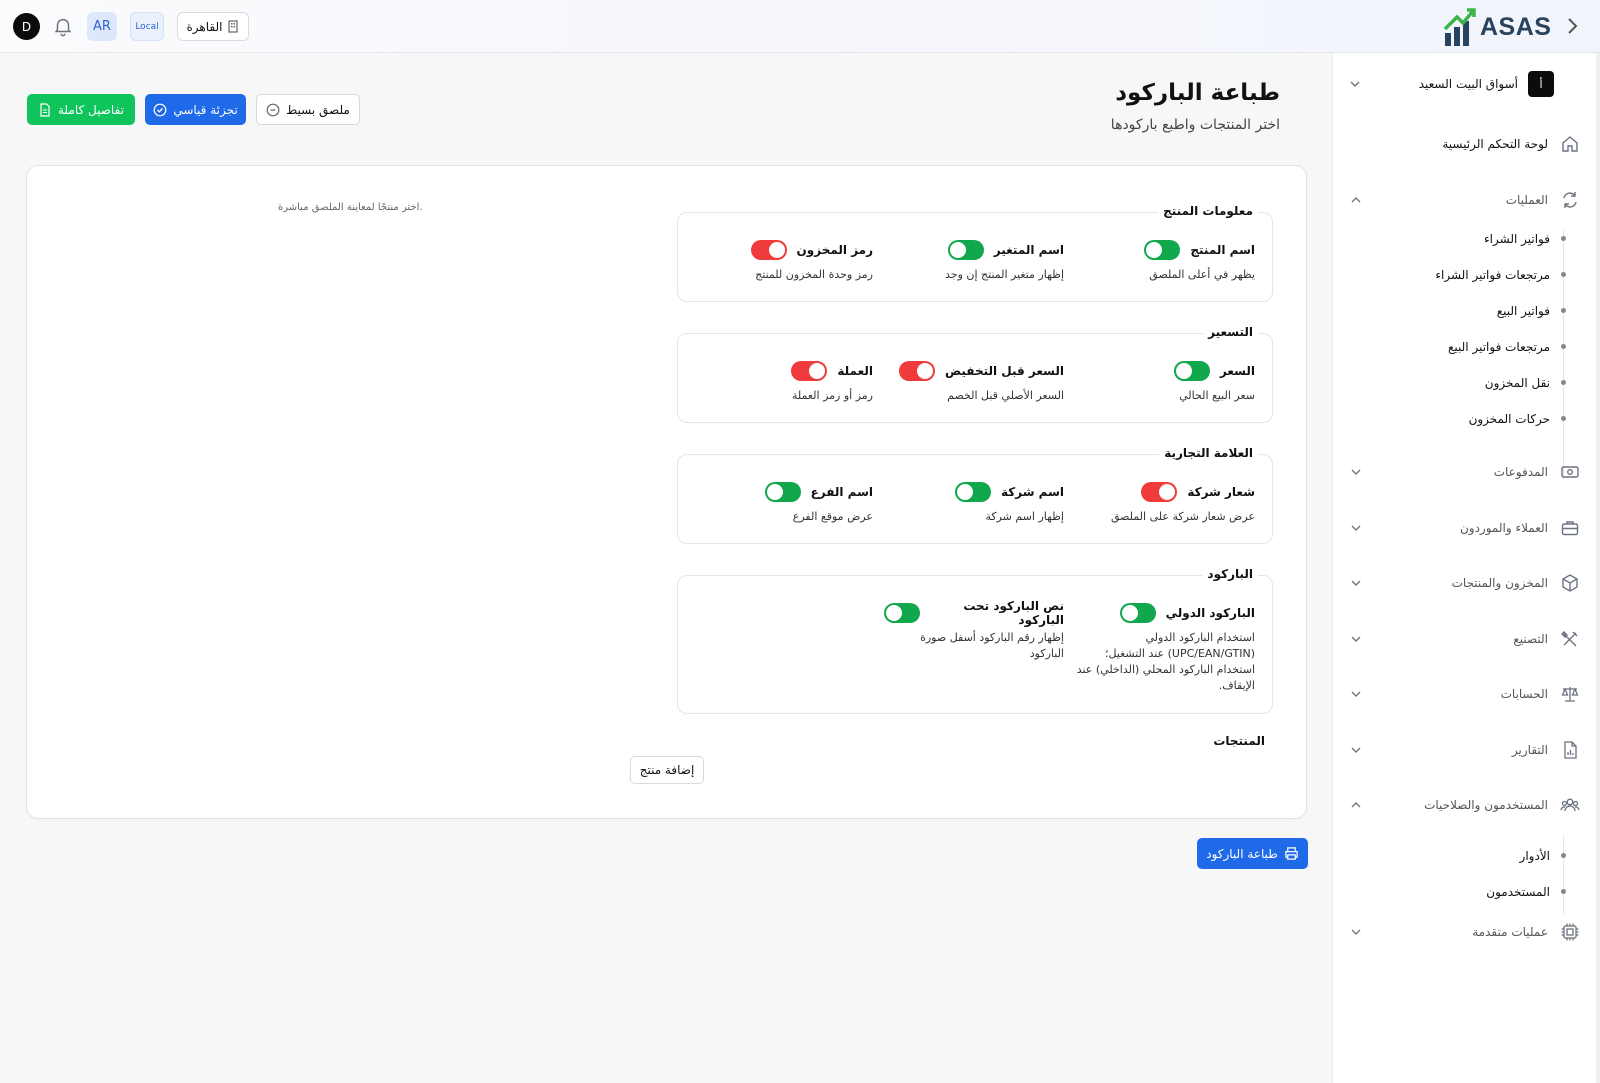  Describe the element at coordinates (1191, 371) in the screenshot. I see `toggle-price` at that location.